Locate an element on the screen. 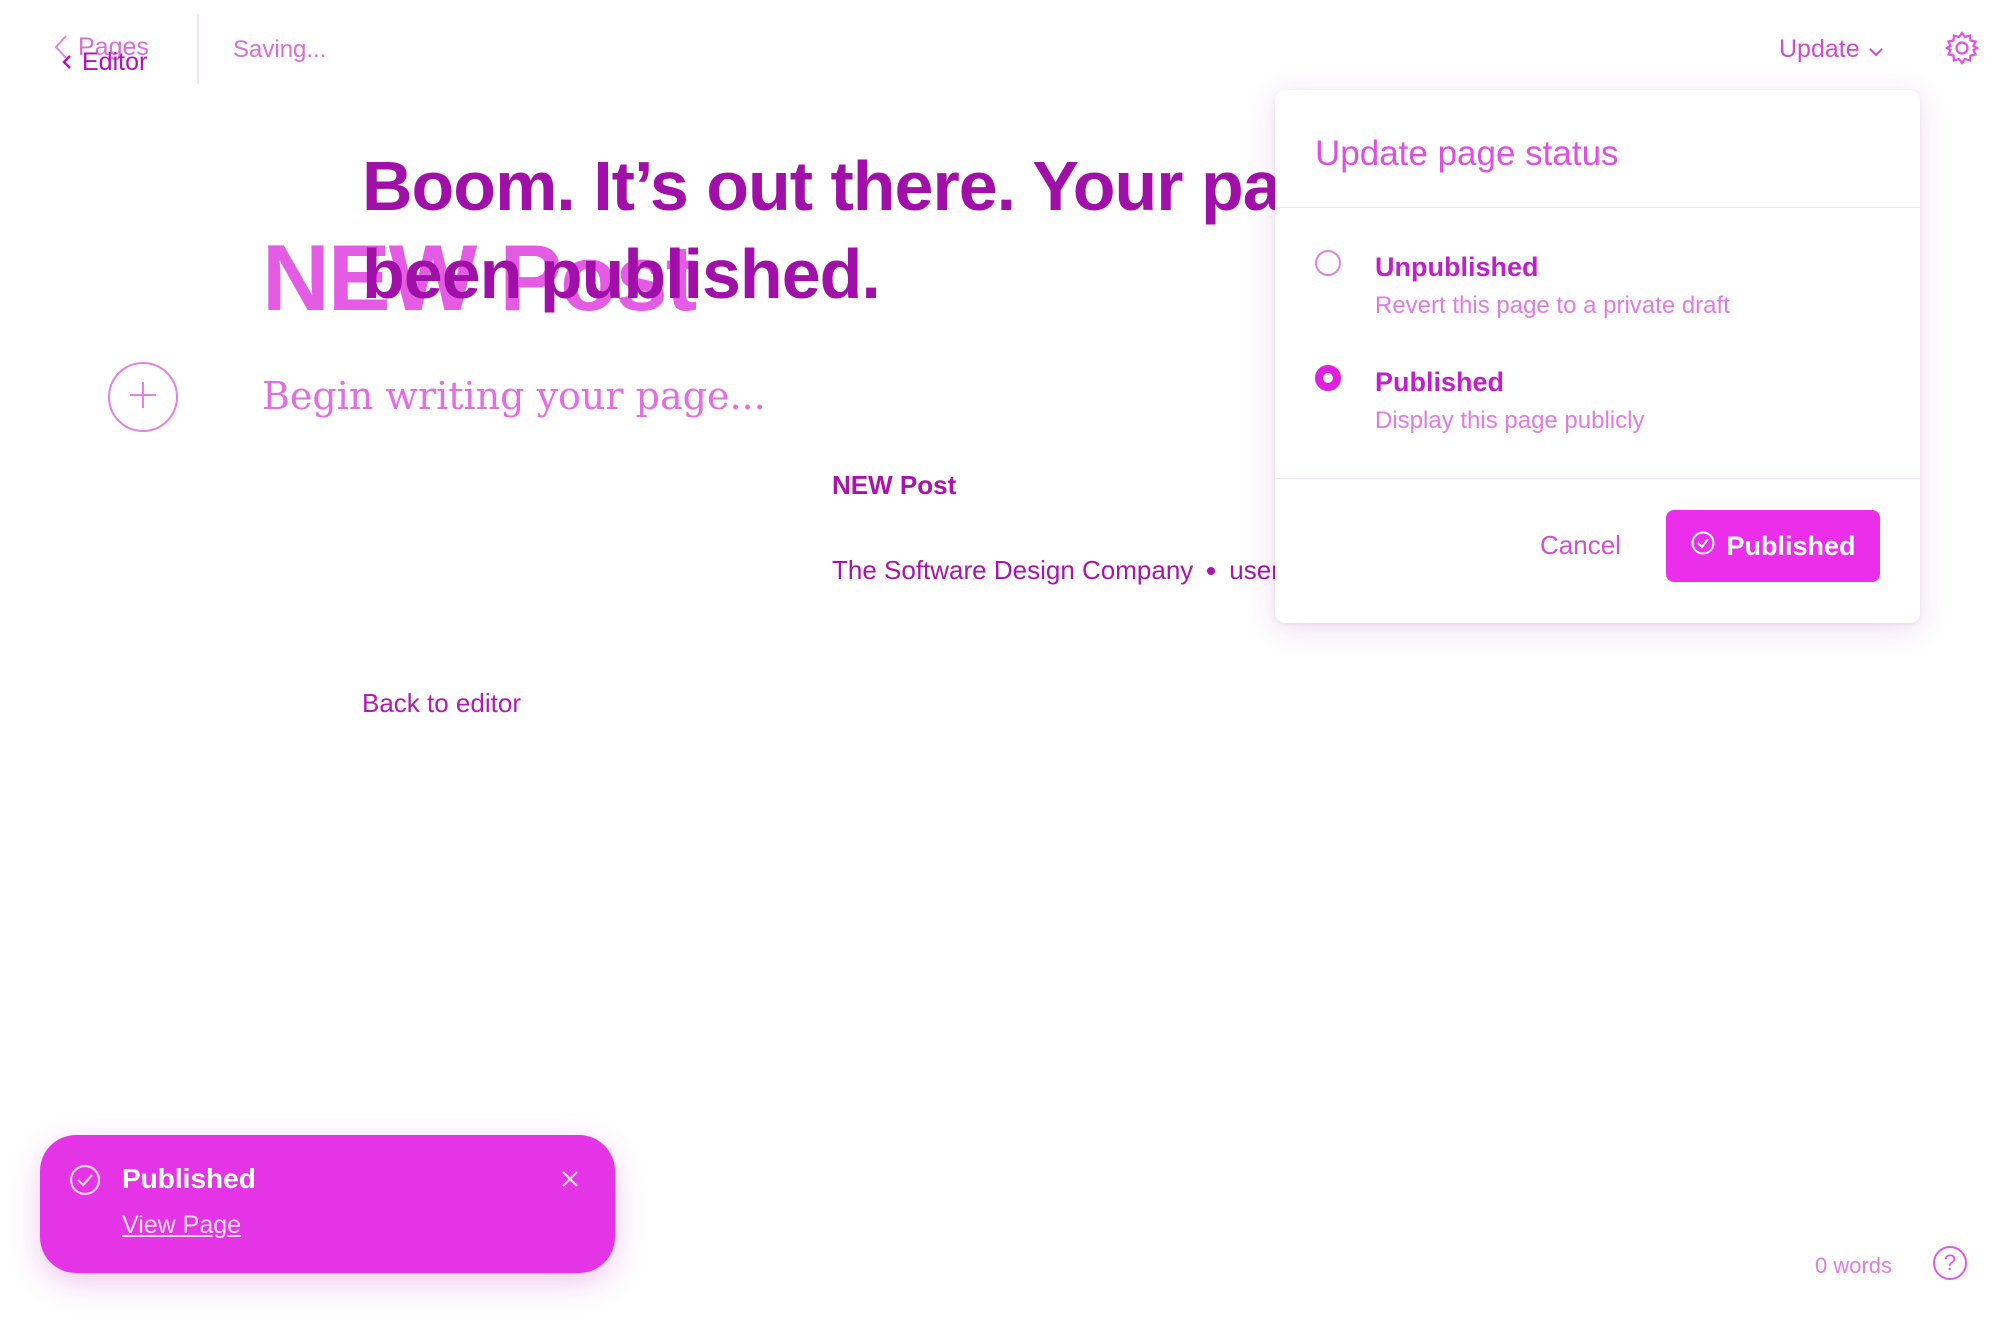  confirm-published-button: Published is located at coordinates (1773, 546).